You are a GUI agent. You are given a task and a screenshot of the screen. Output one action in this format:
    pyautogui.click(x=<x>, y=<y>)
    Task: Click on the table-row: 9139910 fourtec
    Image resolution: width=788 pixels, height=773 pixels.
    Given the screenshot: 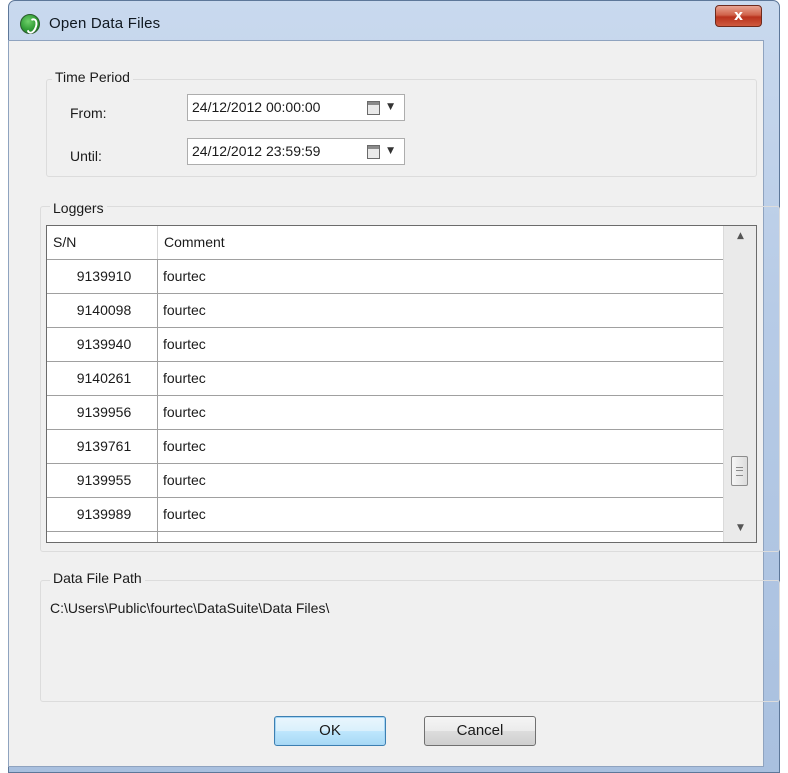 What is the action you would take?
    pyautogui.click(x=385, y=277)
    